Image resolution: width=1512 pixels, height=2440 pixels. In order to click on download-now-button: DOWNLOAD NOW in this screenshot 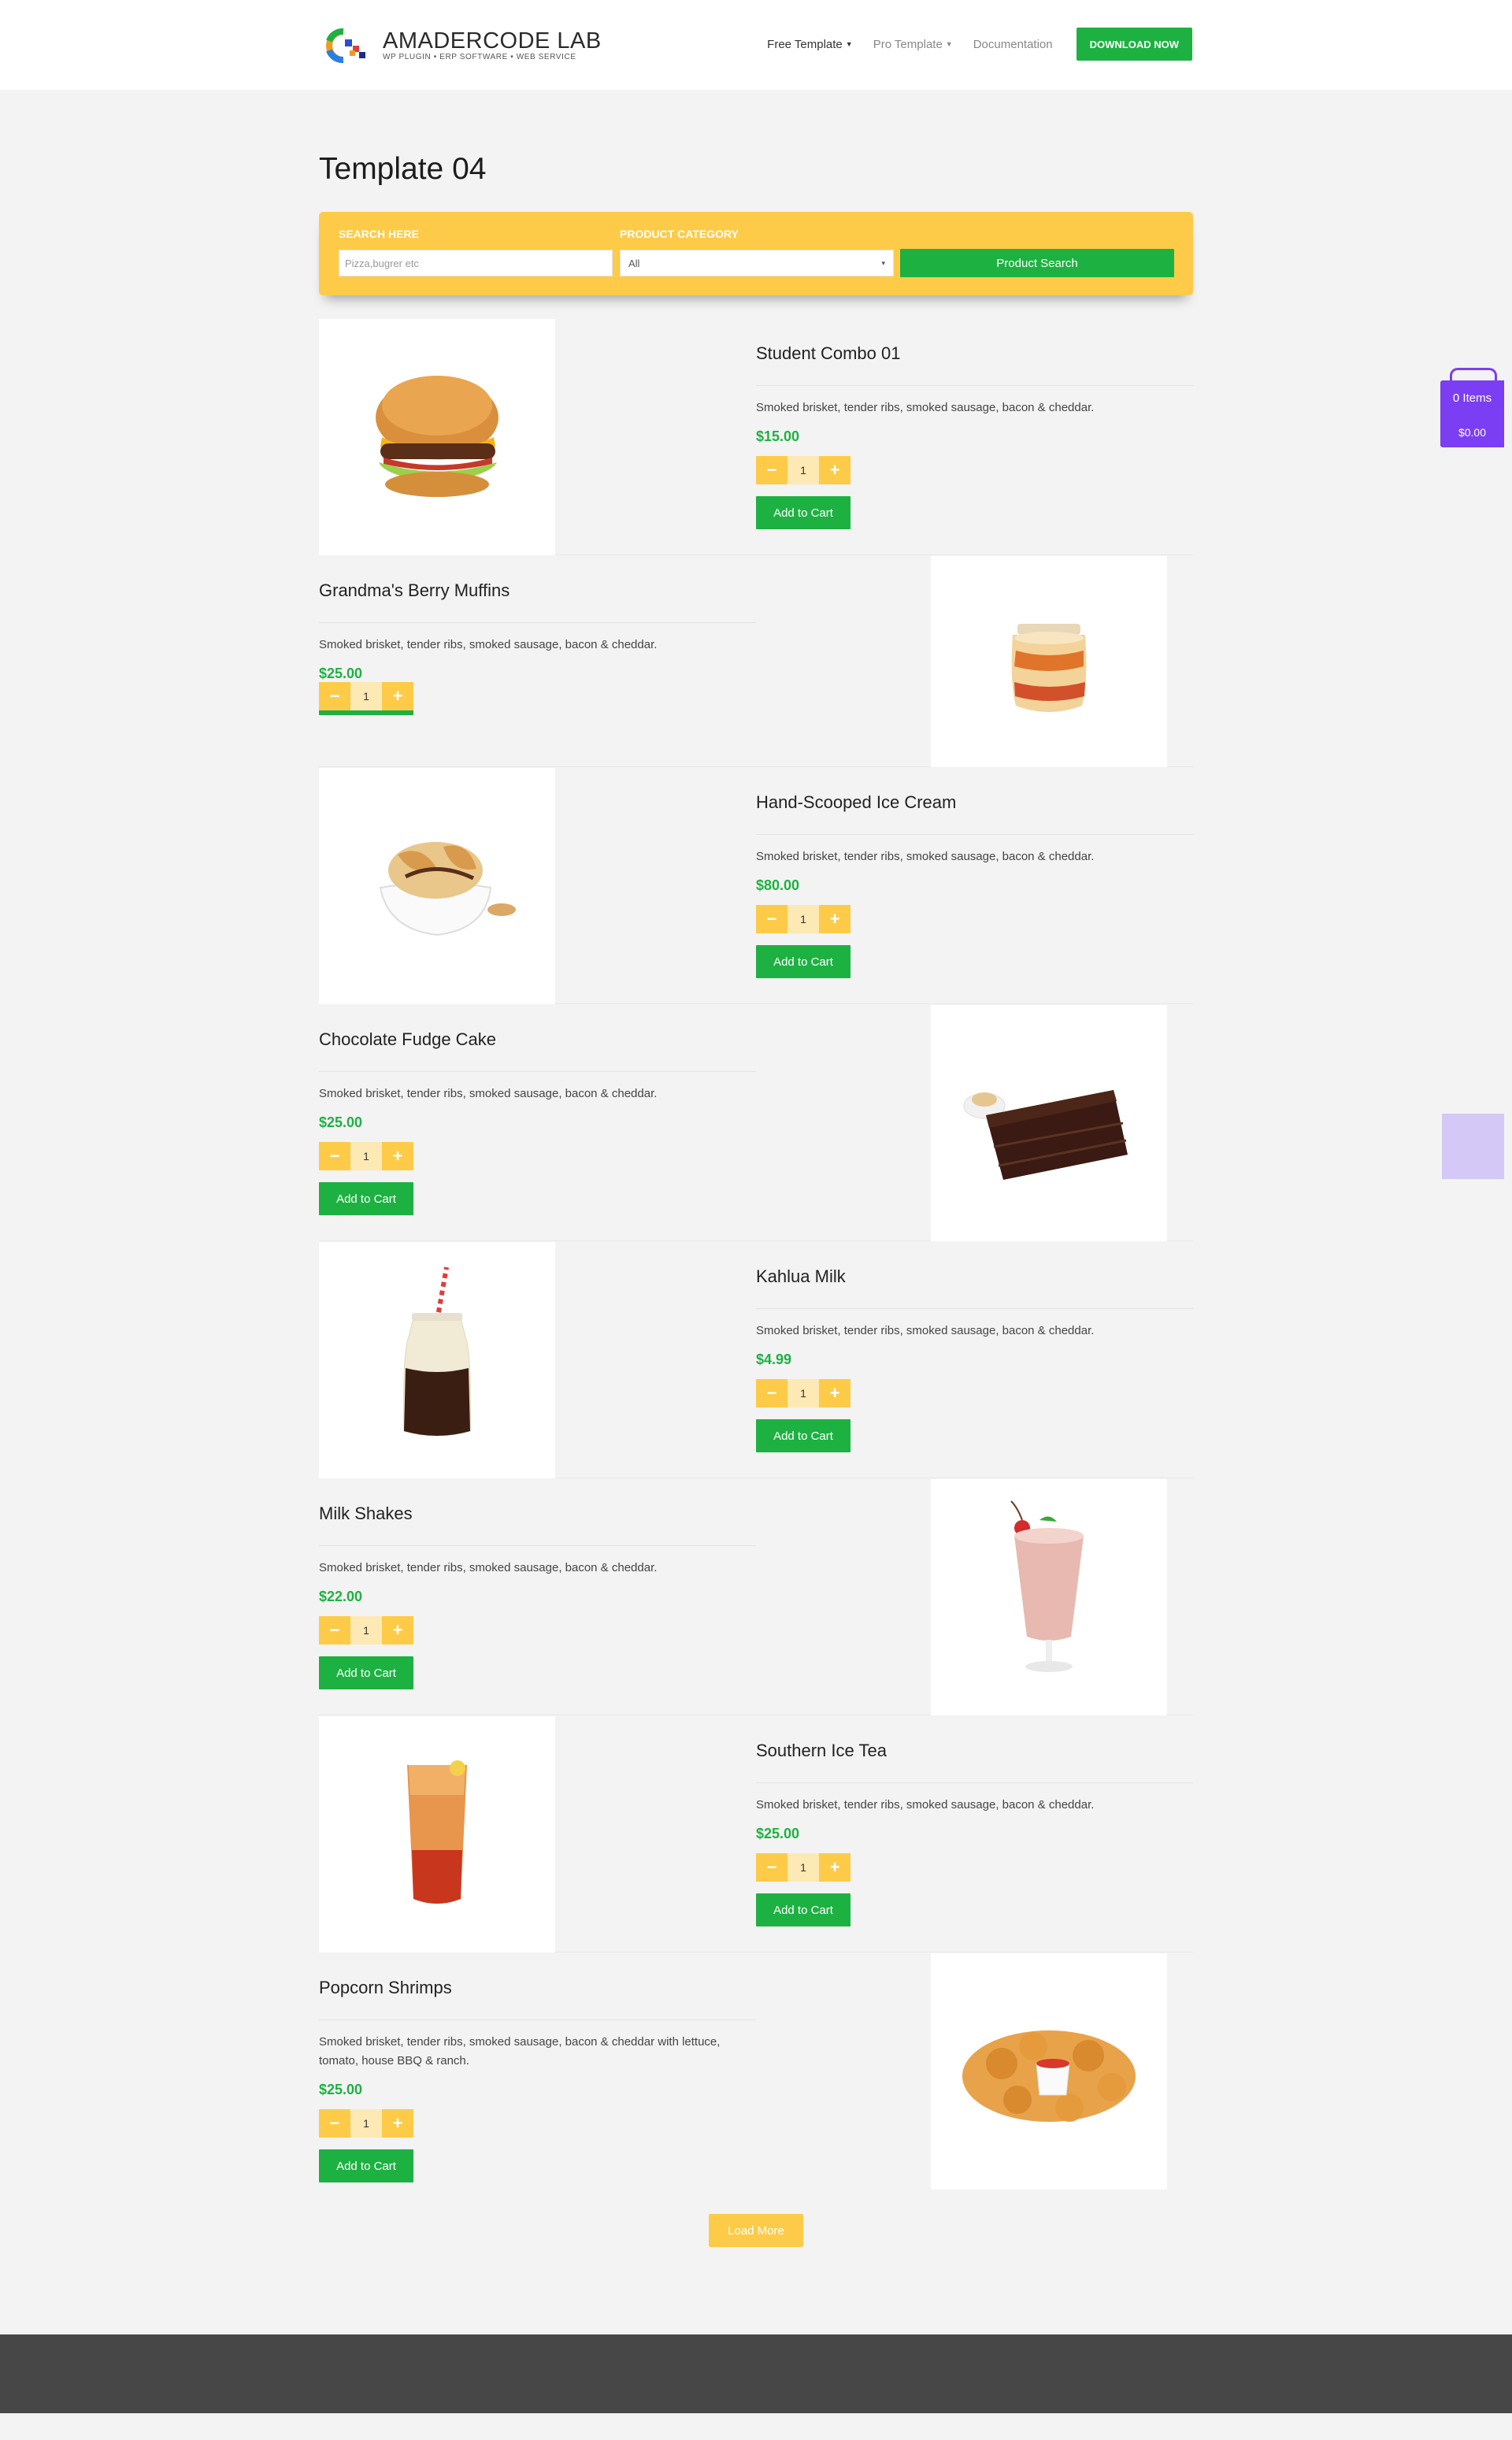, I will do `click(1134, 44)`.